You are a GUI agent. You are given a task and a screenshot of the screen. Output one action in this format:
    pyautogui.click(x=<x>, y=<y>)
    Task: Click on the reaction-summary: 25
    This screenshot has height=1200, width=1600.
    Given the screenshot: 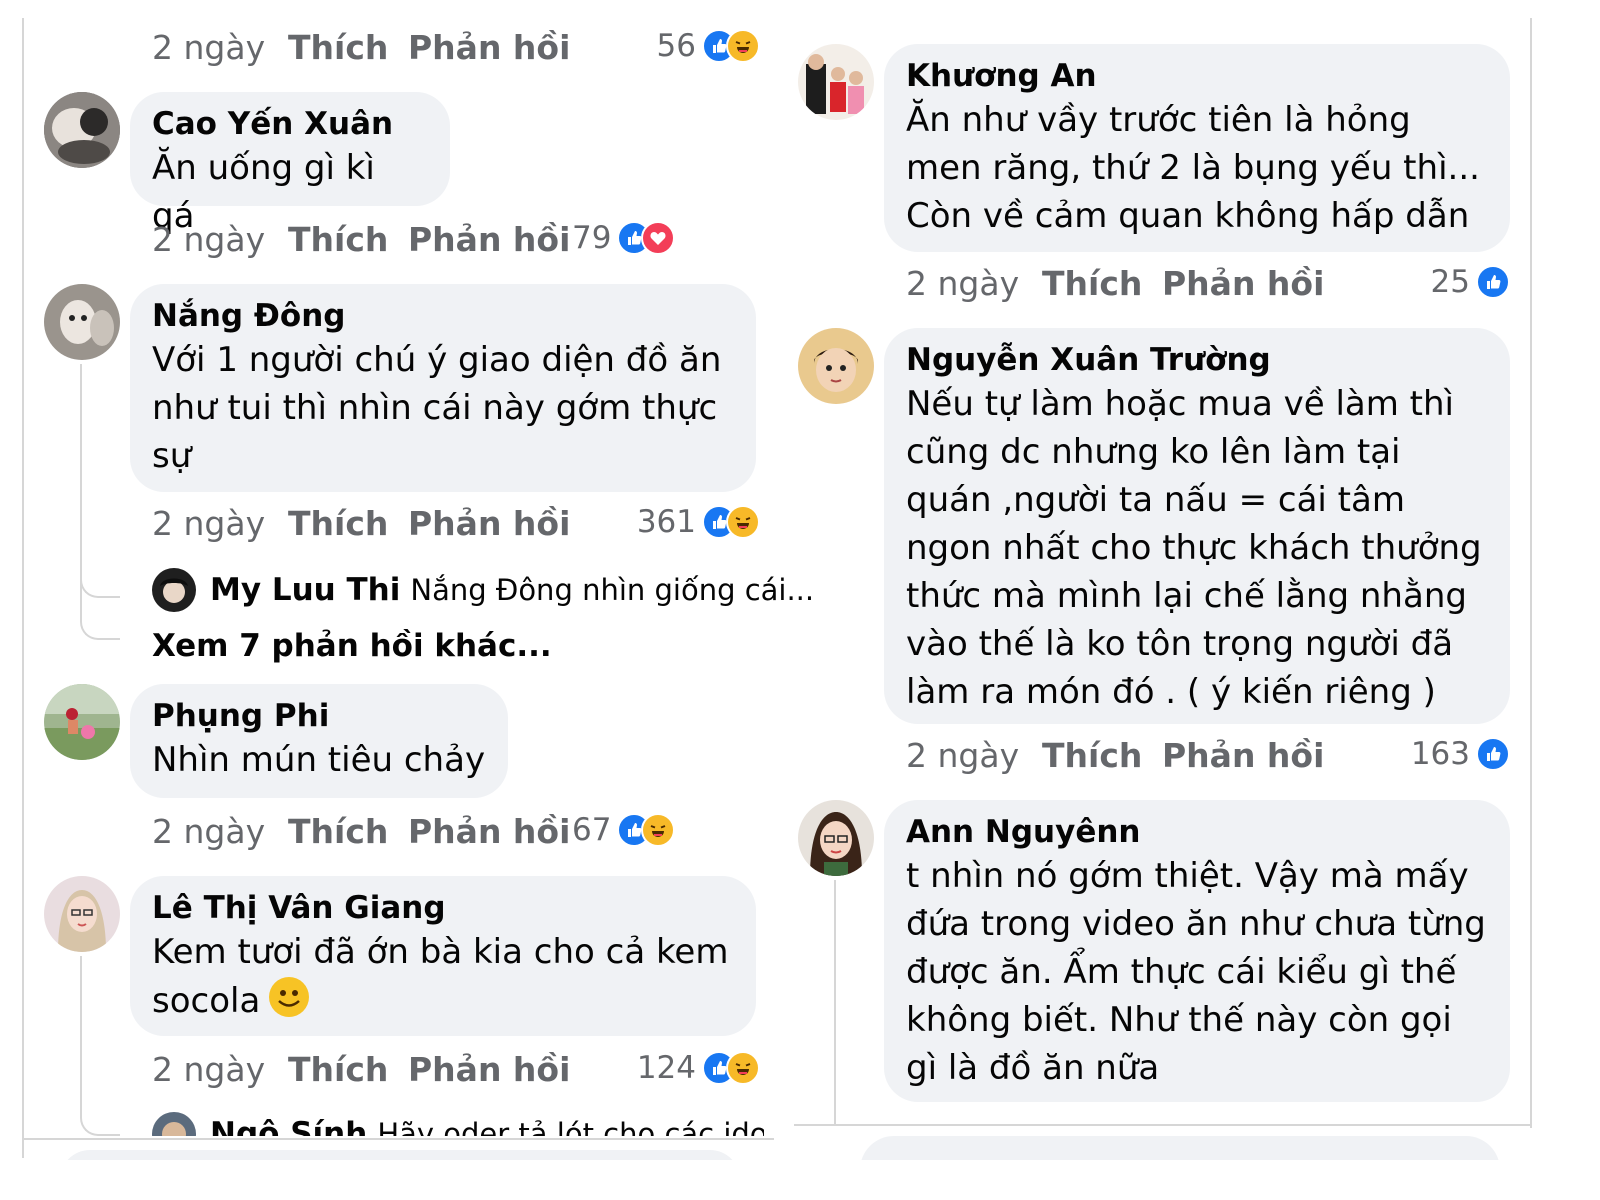 What is the action you would take?
    pyautogui.click(x=1470, y=282)
    